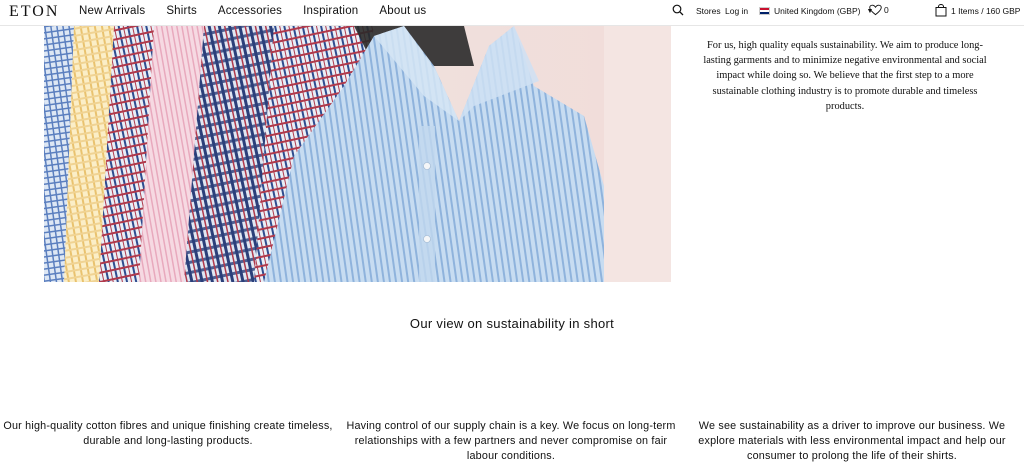  I want to click on bag-icon, so click(941, 10).